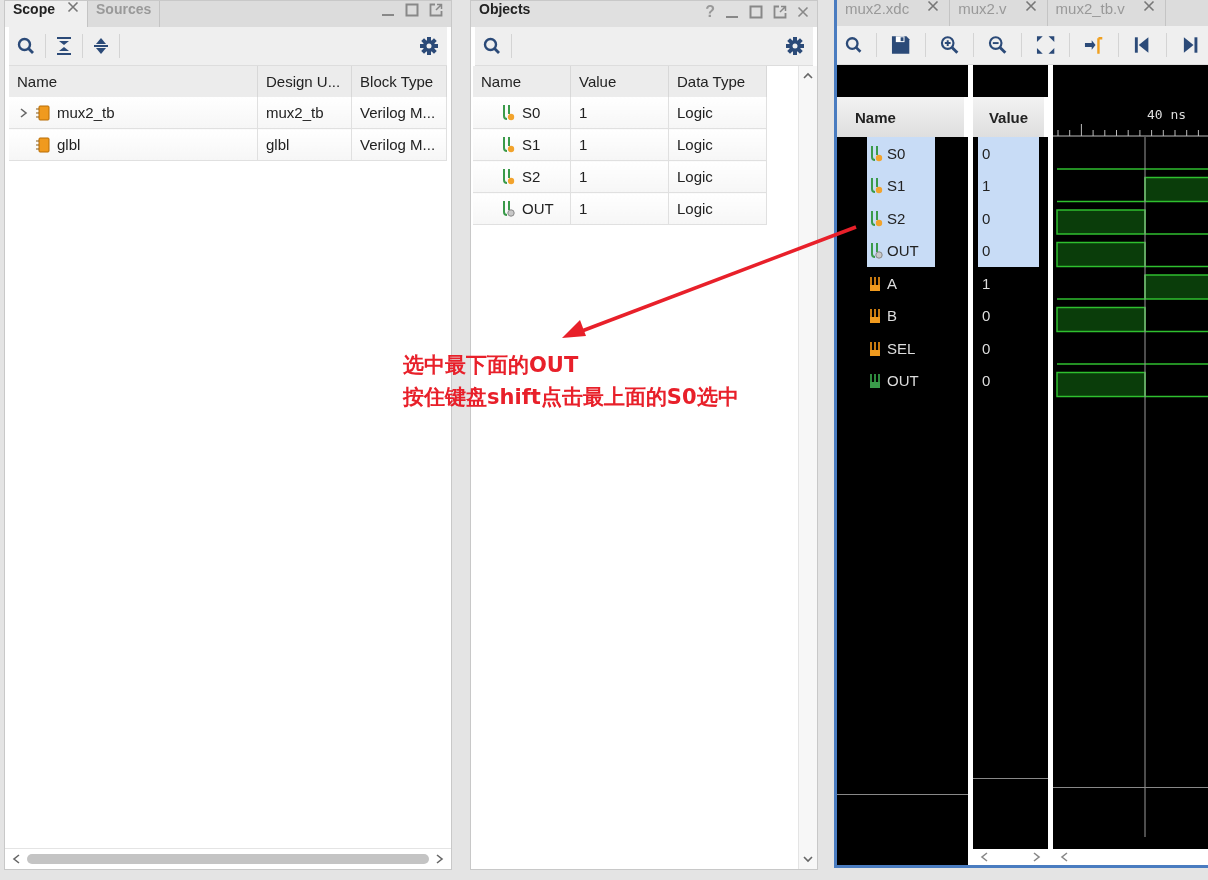  I want to click on signal-name: S0, so click(901, 153).